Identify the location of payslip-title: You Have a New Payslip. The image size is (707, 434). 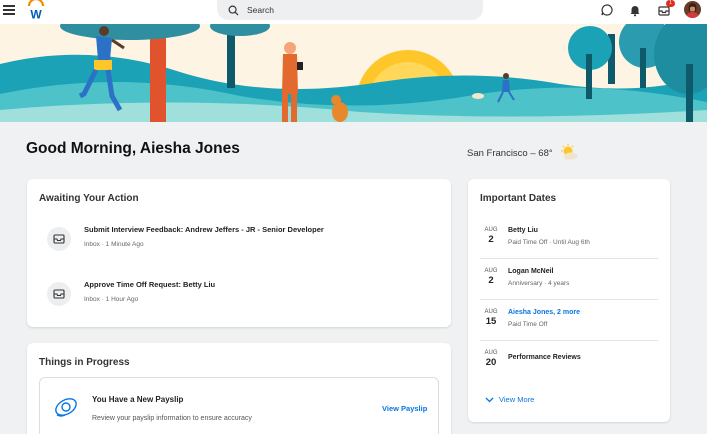
(138, 399).